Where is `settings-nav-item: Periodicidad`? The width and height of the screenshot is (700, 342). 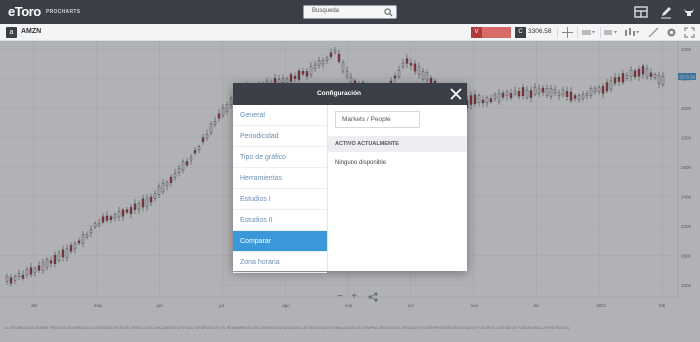 settings-nav-item: Periodicidad is located at coordinates (280, 136).